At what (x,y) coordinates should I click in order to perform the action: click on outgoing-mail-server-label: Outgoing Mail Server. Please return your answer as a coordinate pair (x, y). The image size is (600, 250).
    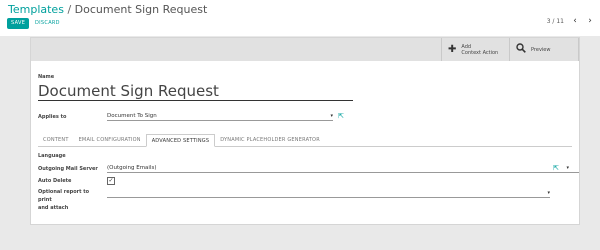
    Looking at the image, I should click on (68, 169).